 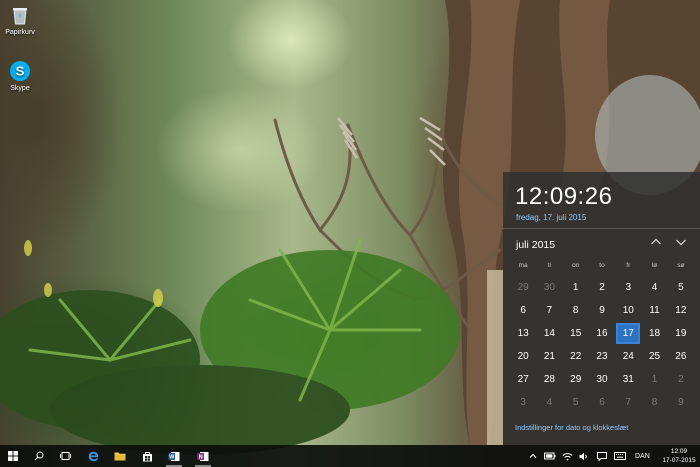 What do you see at coordinates (551, 217) in the screenshot?
I see `flyout-full-date: fredag, 17. juli 2015` at bounding box center [551, 217].